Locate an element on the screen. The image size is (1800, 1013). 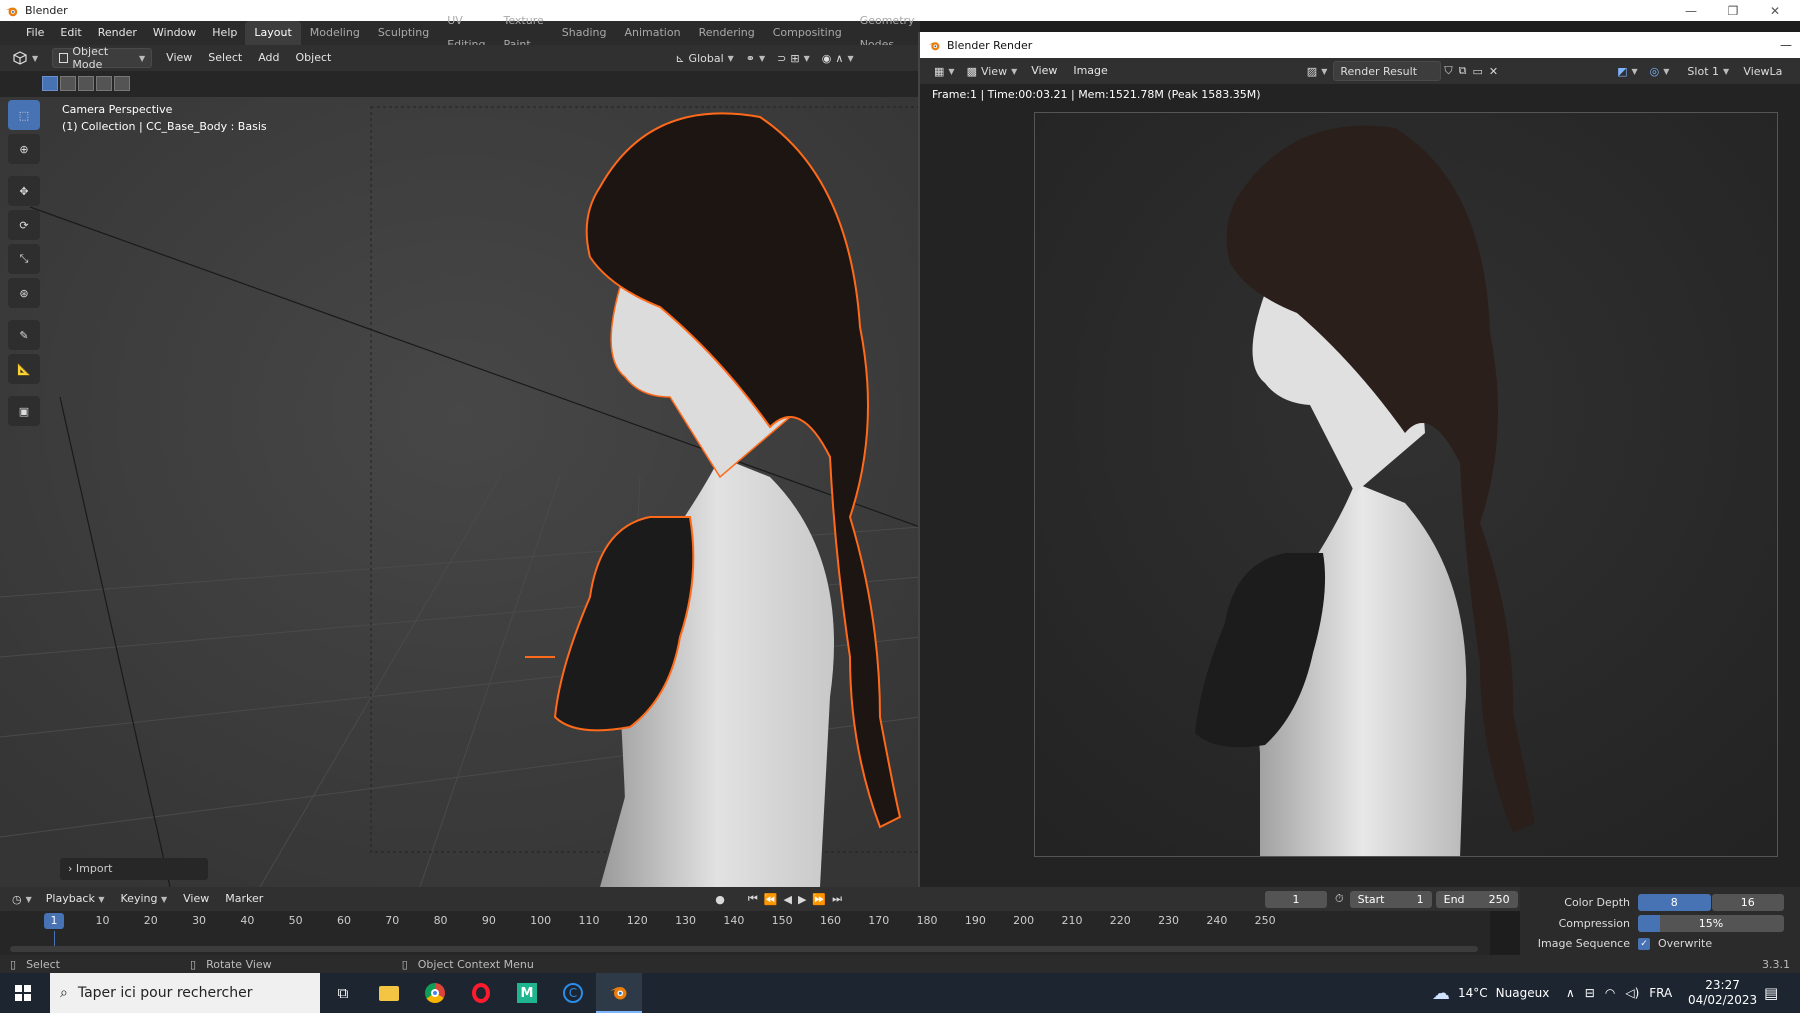
taskbar-search: ⌕ Taper ici pour rechercher is located at coordinates (185, 993).